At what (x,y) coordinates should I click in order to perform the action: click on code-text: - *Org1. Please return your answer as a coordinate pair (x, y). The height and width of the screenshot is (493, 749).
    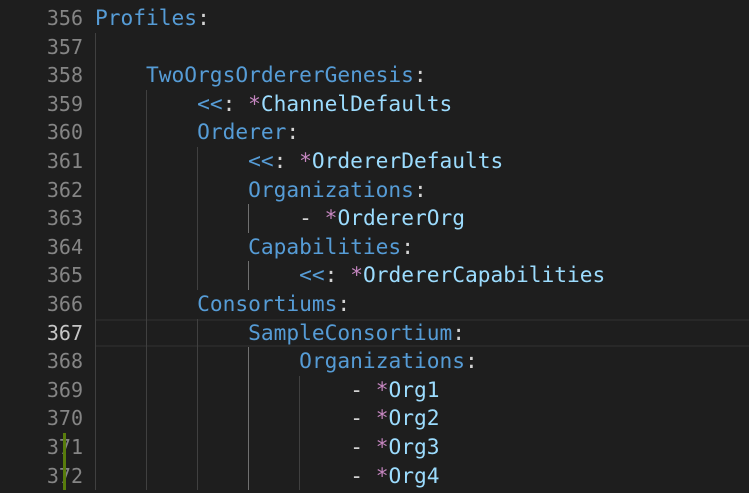
    Looking at the image, I should click on (394, 390).